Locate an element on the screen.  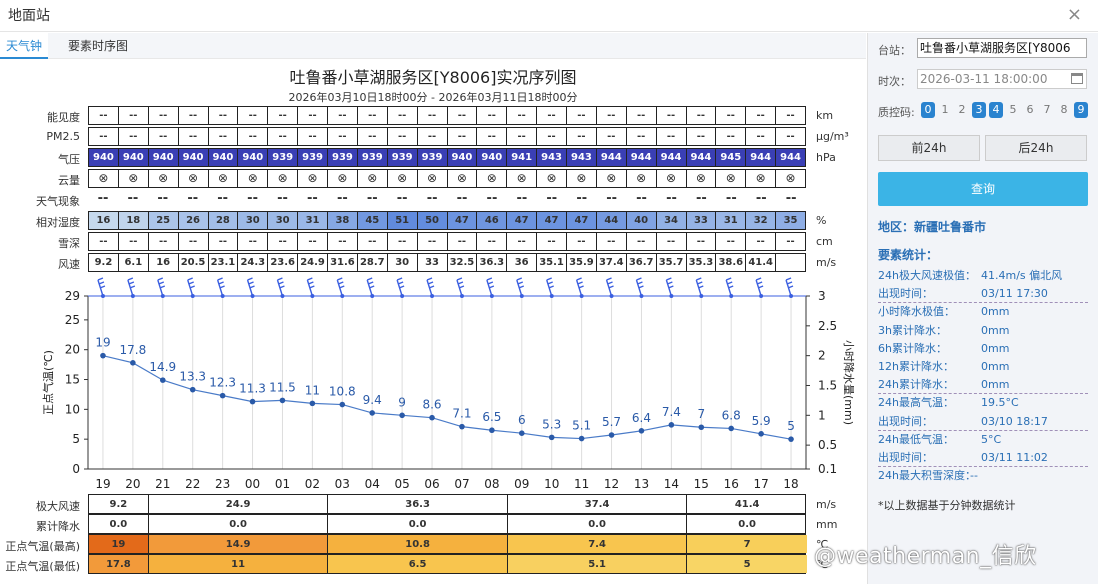
qc-code: 6 is located at coordinates (1030, 110).